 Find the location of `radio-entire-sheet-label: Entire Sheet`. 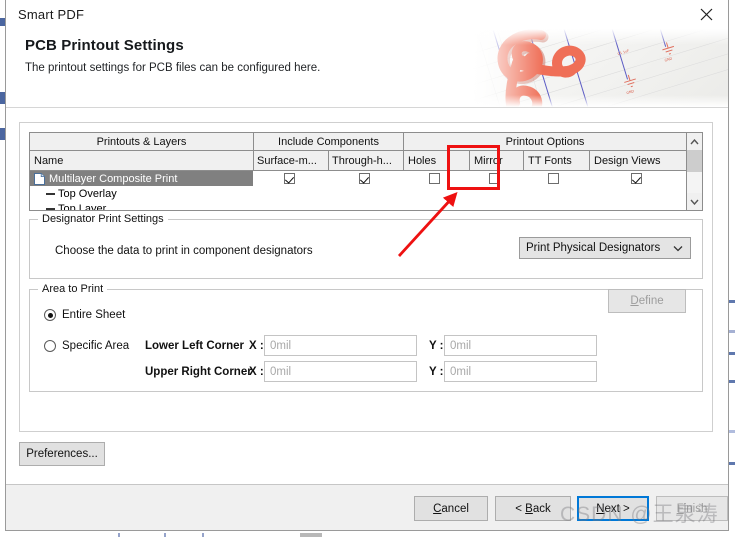

radio-entire-sheet-label: Entire Sheet is located at coordinates (94, 315).